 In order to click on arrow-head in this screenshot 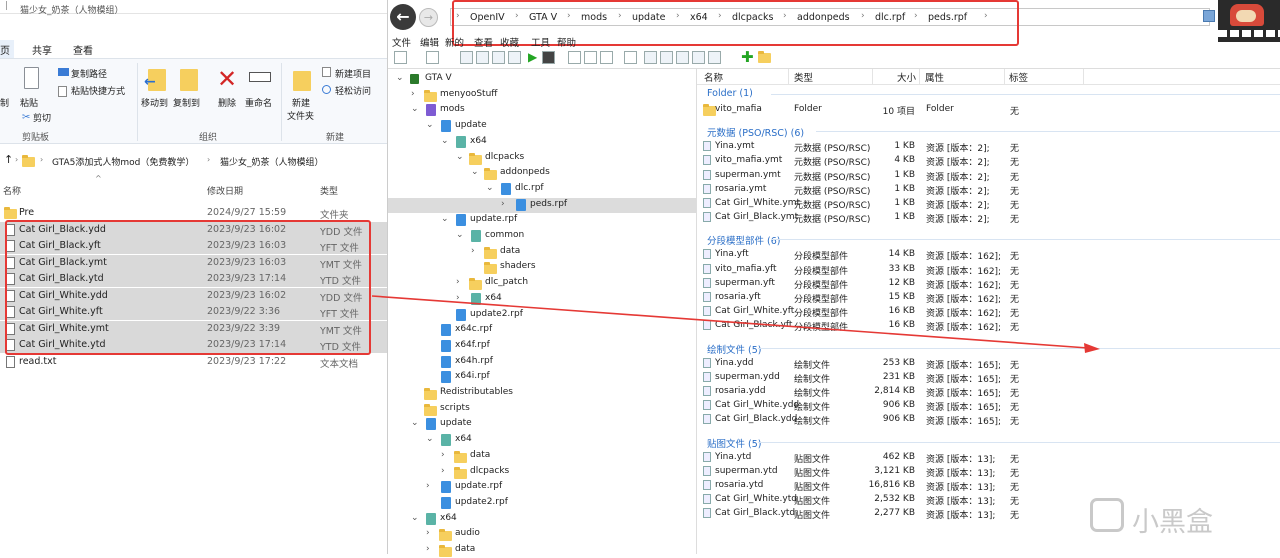, I will do `click(1092, 348)`.